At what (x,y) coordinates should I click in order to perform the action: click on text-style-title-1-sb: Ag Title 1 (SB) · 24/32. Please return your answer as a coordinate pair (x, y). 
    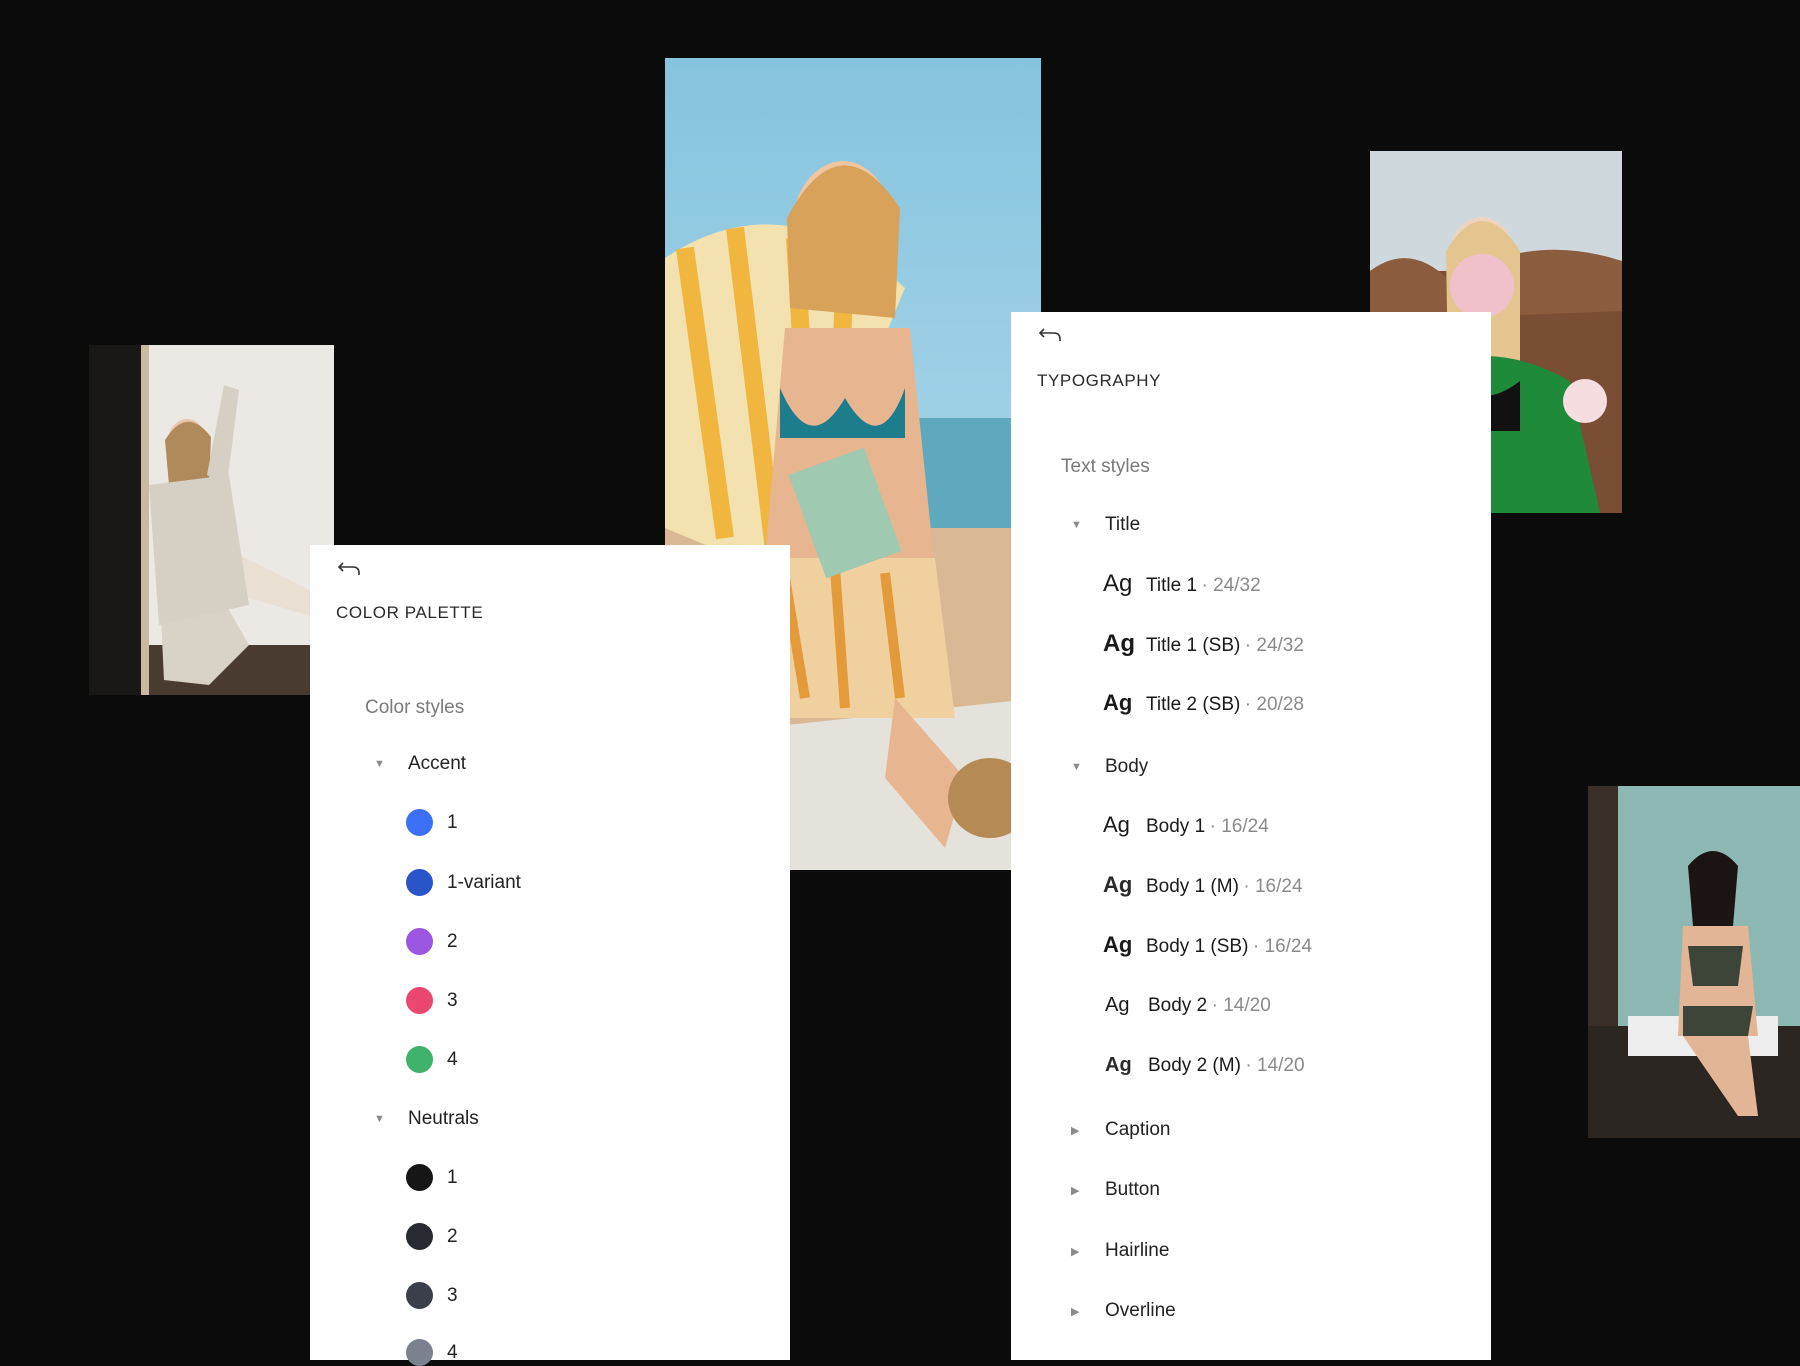
    Looking at the image, I should click on (1203, 644).